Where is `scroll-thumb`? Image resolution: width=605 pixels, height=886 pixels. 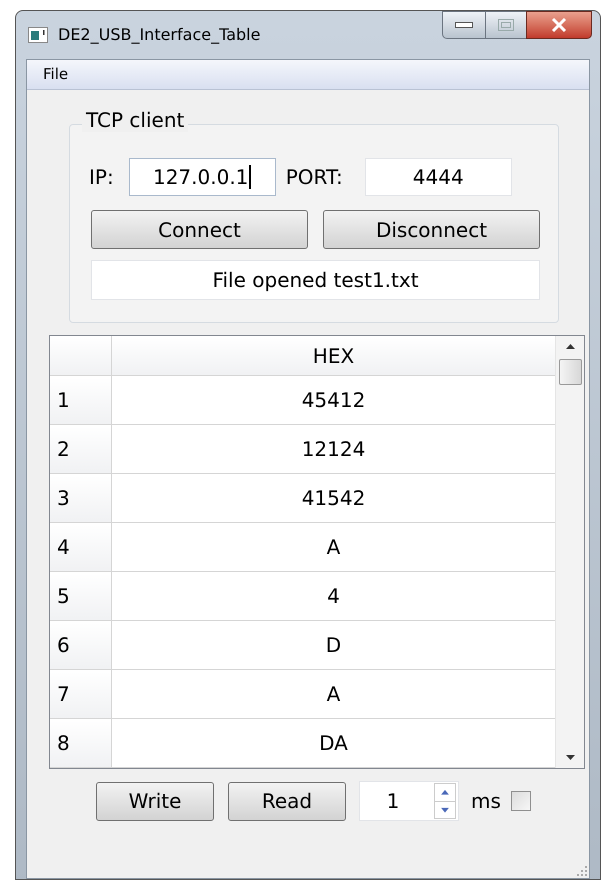
scroll-thumb is located at coordinates (570, 372).